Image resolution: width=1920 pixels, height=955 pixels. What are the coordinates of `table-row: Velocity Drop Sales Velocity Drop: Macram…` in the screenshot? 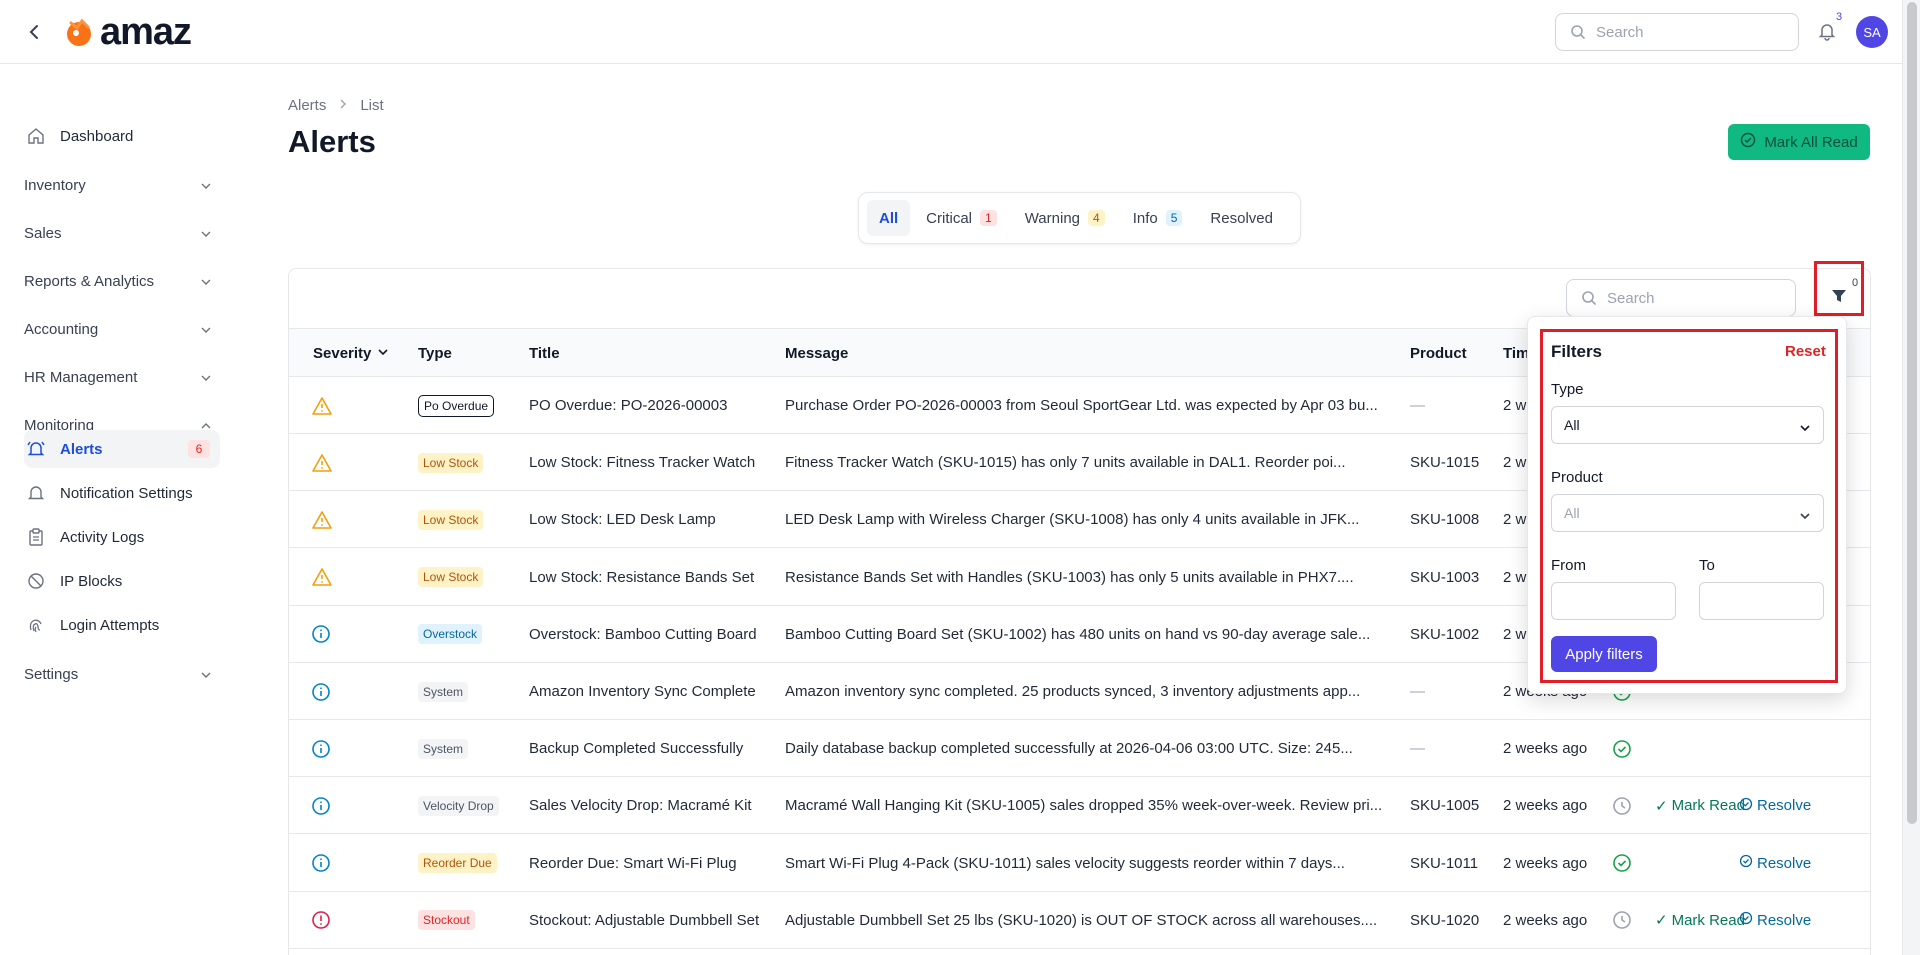 It's located at (1079, 806).